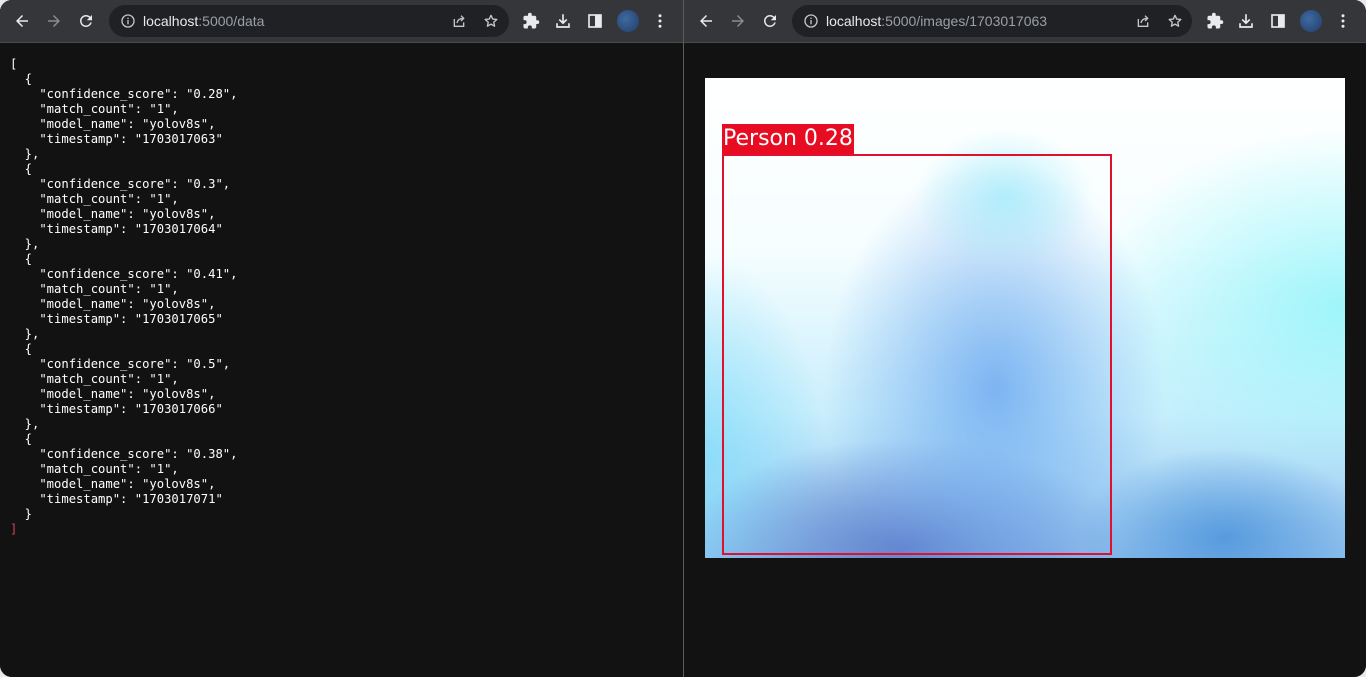 This screenshot has height=677, width=1366. Describe the element at coordinates (231, 21) in the screenshot. I see `url-path: :5000/data` at that location.